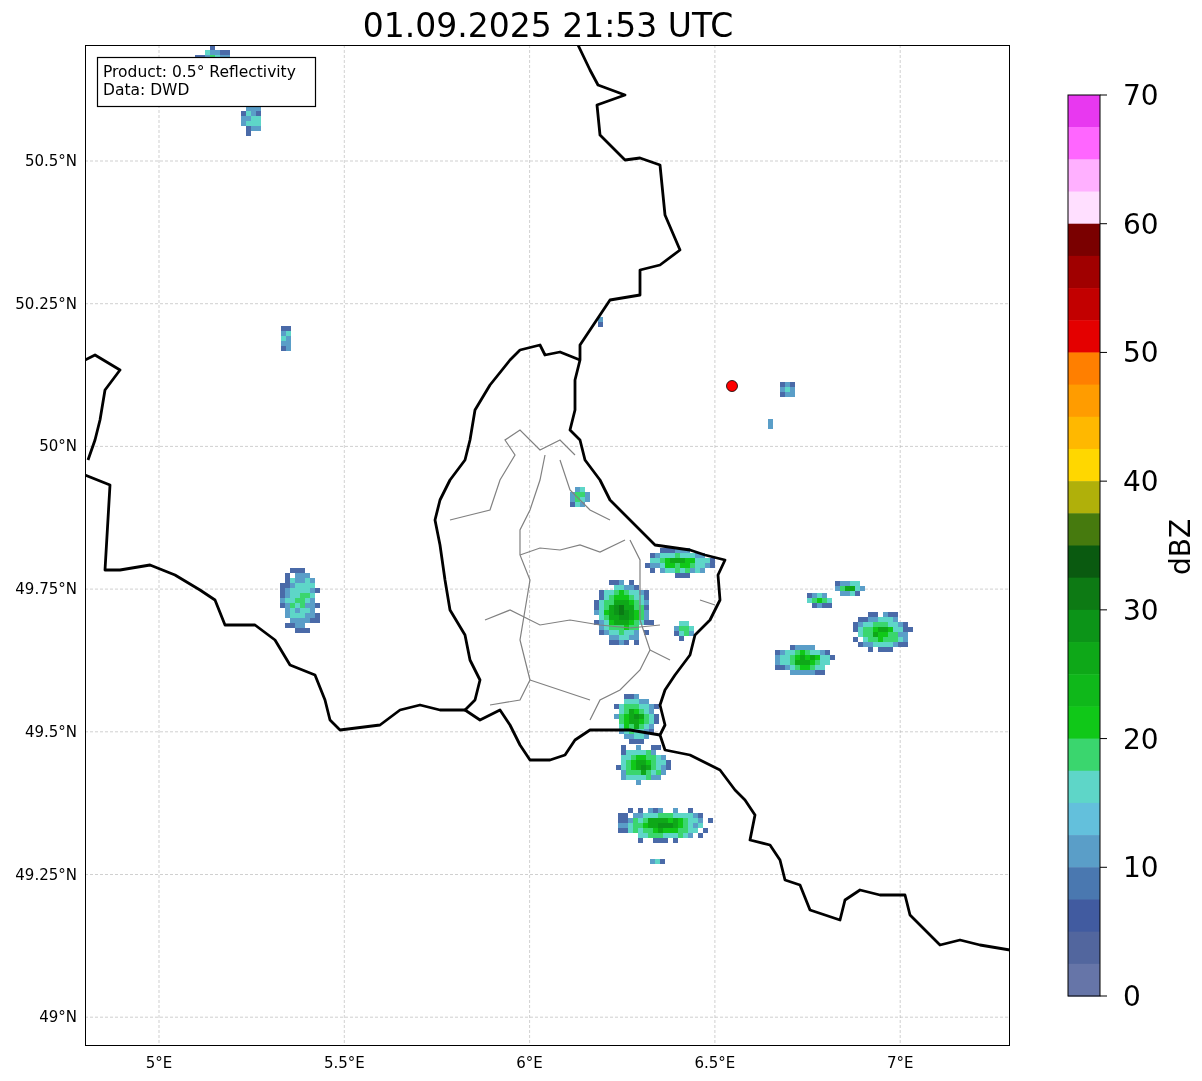 The image size is (1202, 1081). Describe the element at coordinates (1141, 482) in the screenshot. I see `colorbar-tick-label: 40` at that location.